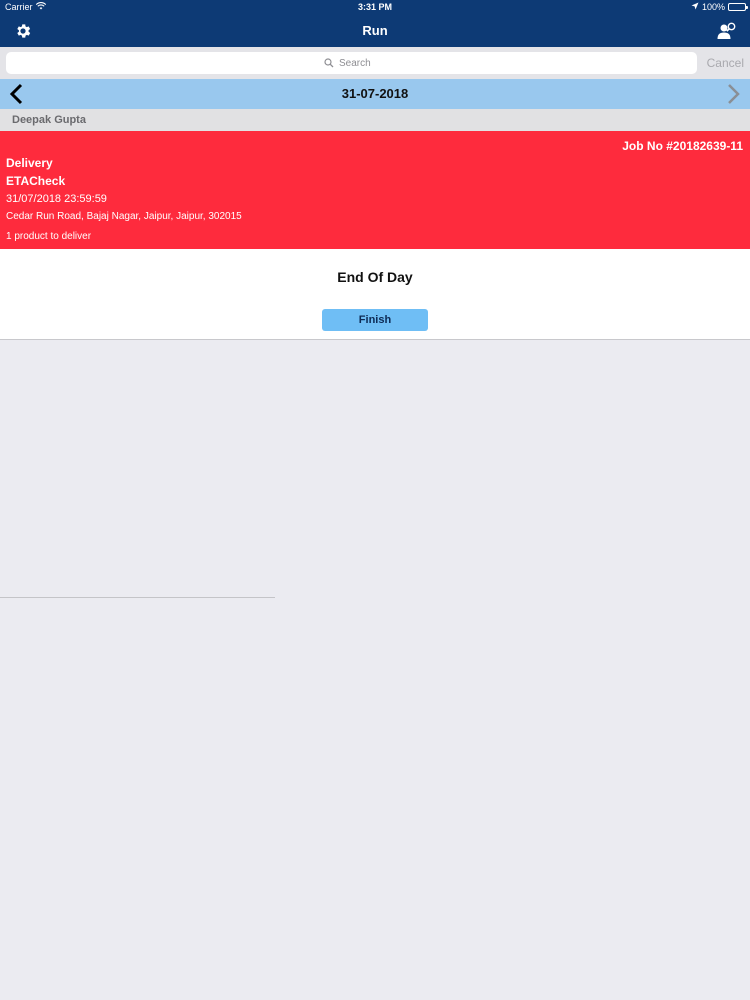 The image size is (750, 1000). I want to click on user-search-icon, so click(726, 30).